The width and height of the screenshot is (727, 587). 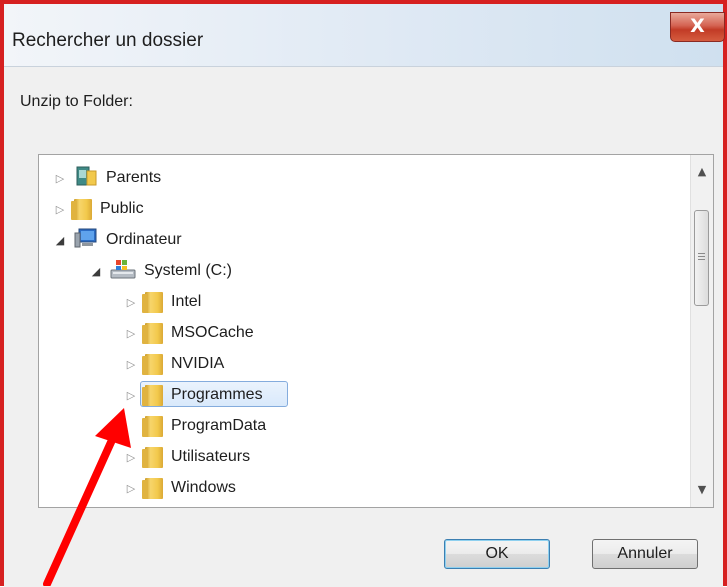 I want to click on annotation-arrow-icon, so click(x=87, y=497).